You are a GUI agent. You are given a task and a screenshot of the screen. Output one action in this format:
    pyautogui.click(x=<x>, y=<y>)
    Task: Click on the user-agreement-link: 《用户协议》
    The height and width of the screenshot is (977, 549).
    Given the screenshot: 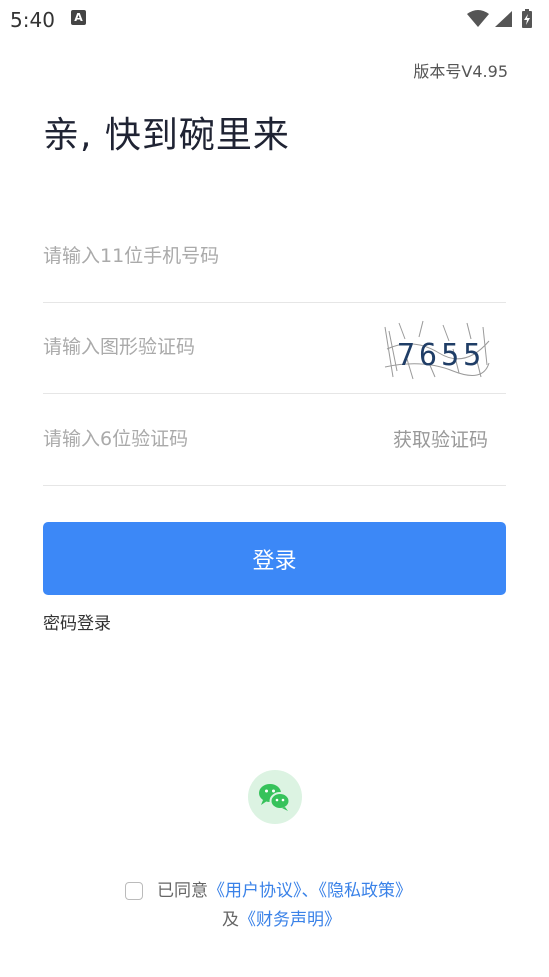 What is the action you would take?
    pyautogui.click(x=255, y=891)
    